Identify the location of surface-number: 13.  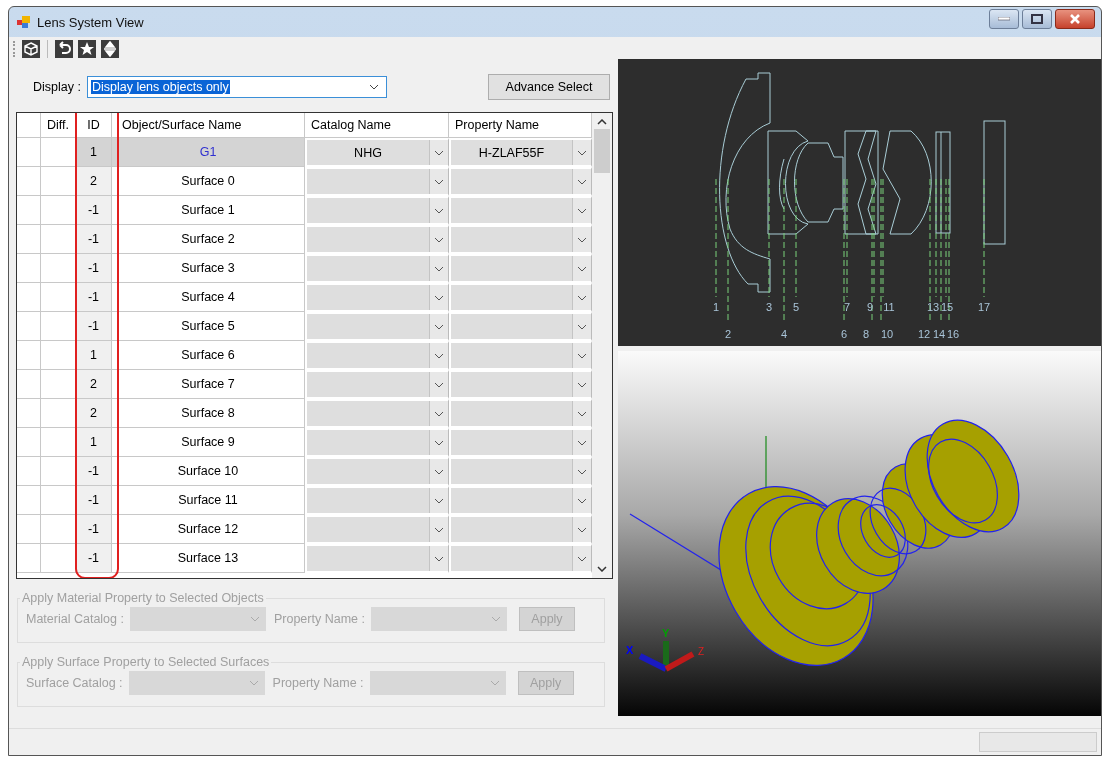
(933, 307).